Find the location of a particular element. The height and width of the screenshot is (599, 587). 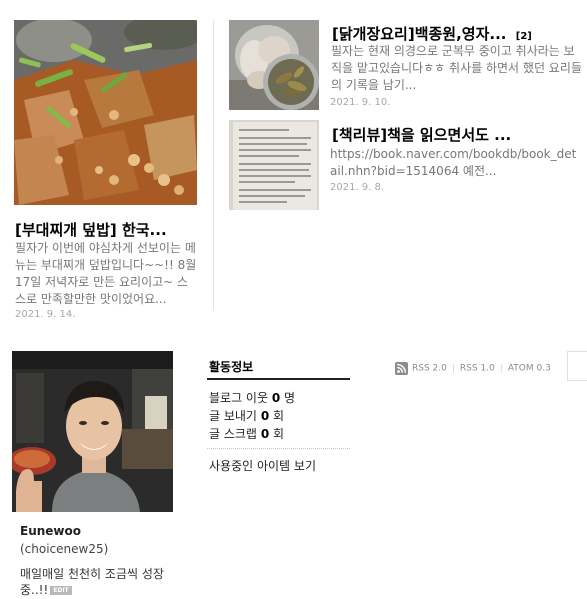

stat-blog-neighbors: 블로그 이웃 0 명 is located at coordinates (252, 397).